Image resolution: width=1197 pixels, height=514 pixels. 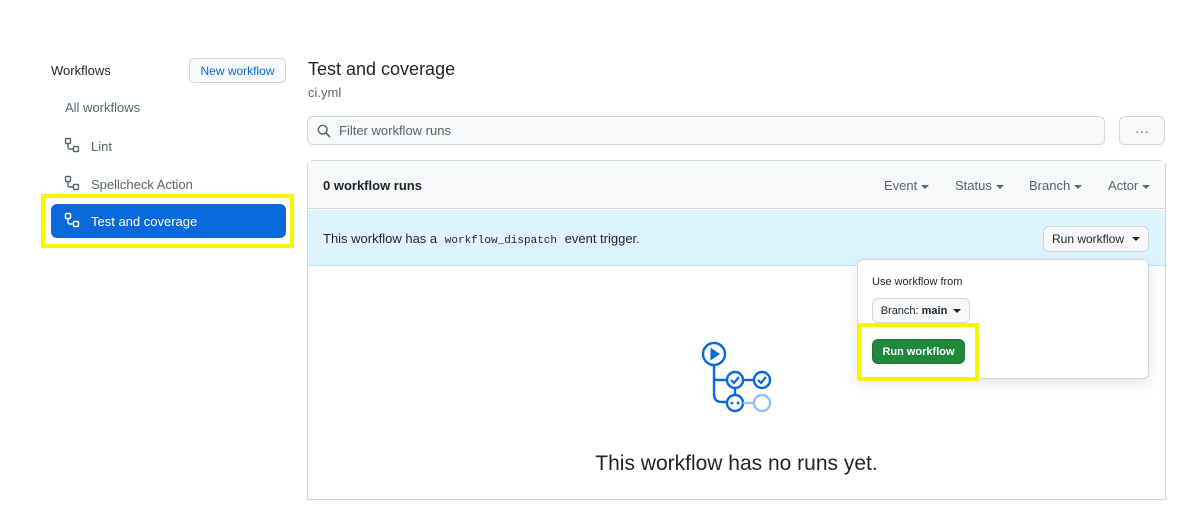 I want to click on sidebar-item-label: Test and coverage, so click(x=144, y=221).